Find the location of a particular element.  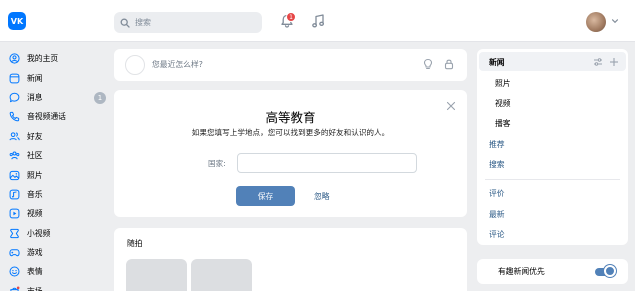

menu-item-podcasts: 播客 is located at coordinates (503, 123).